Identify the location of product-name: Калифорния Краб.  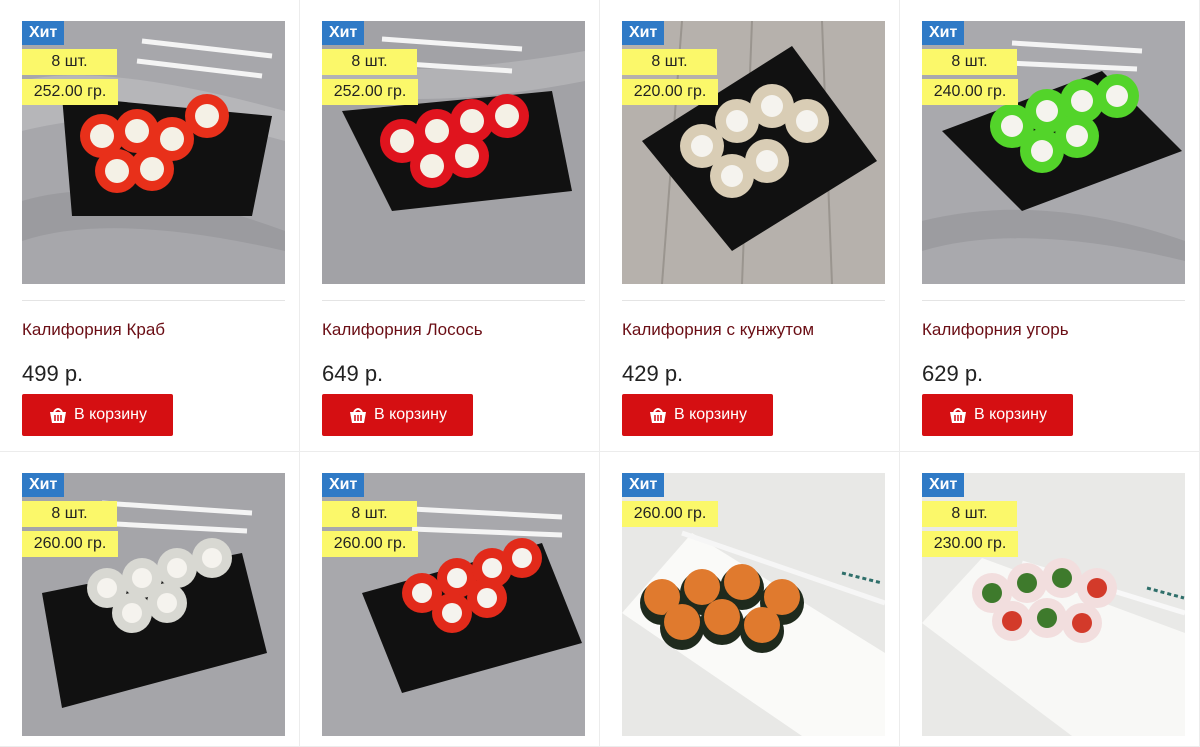
(93, 330).